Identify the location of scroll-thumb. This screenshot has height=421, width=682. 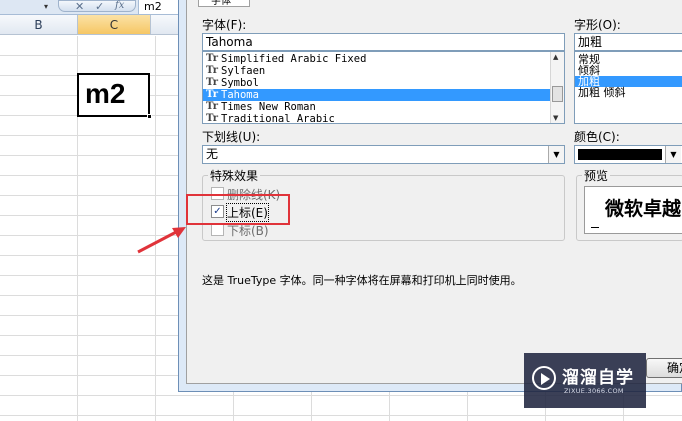
(557, 94).